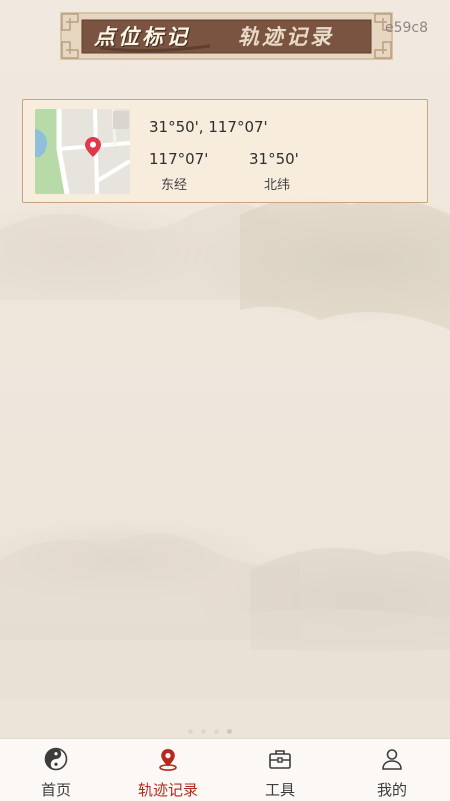 The image size is (450, 801). I want to click on longitude-label: 东经, so click(174, 185).